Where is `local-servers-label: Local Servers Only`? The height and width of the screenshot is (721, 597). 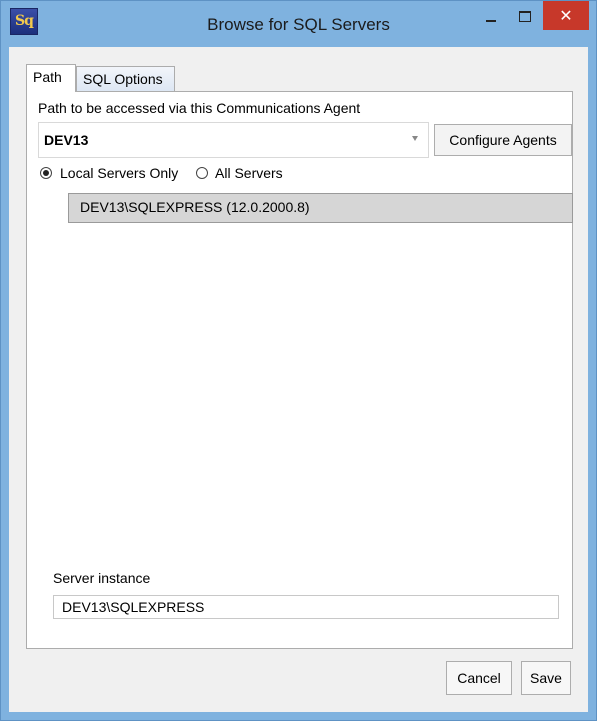 local-servers-label: Local Servers Only is located at coordinates (119, 173).